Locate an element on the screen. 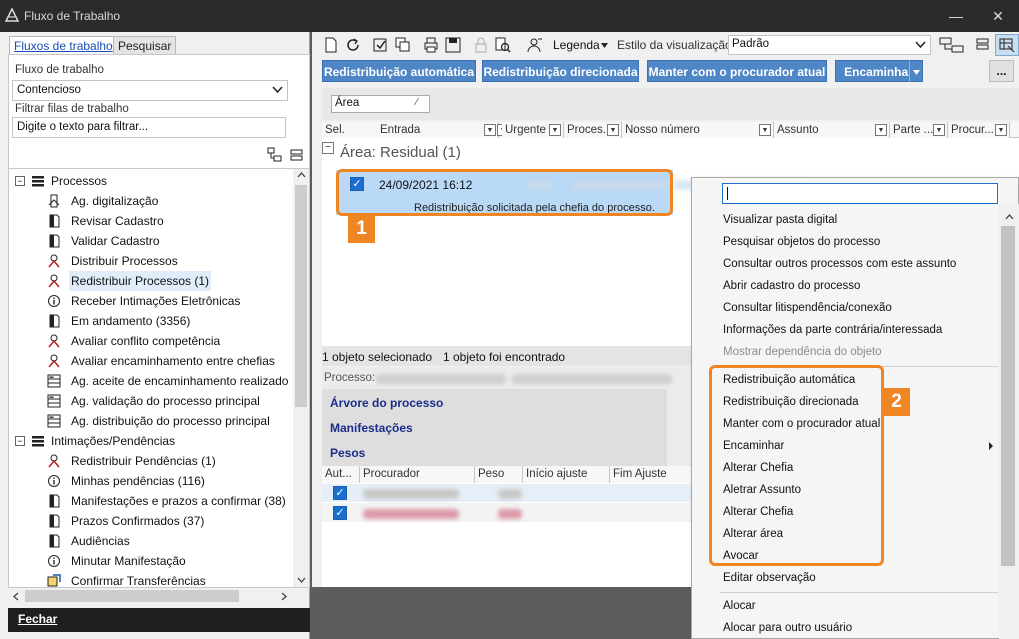 This screenshot has width=1019, height=639. directed-redistribution-button: Redistribuição direcionada is located at coordinates (560, 71).